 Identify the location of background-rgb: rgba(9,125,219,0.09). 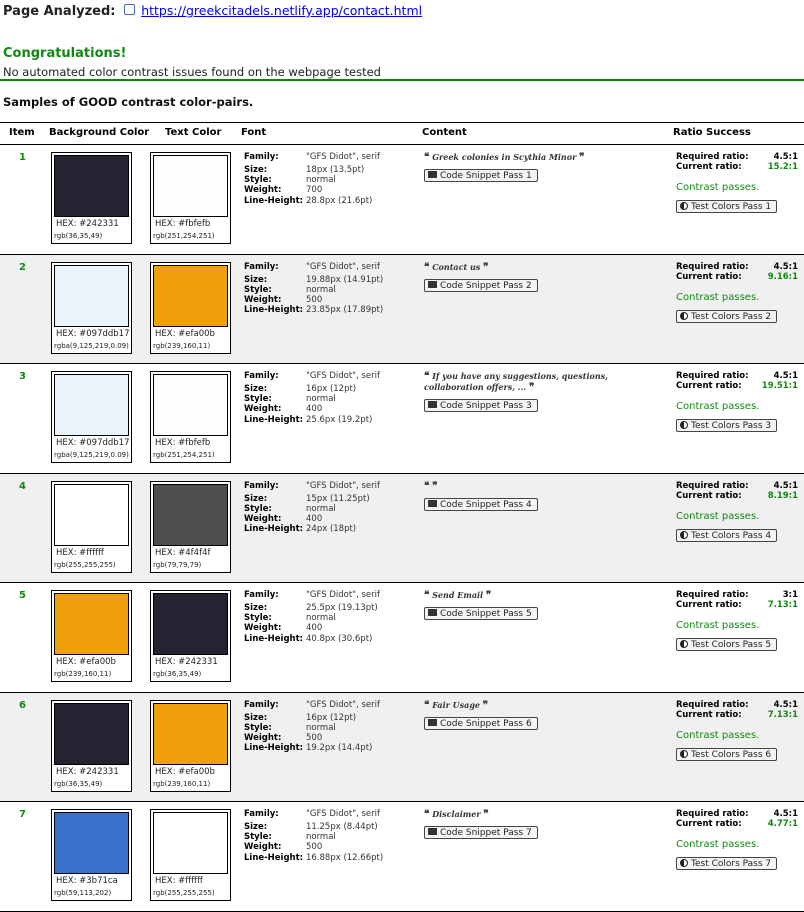
(91, 455).